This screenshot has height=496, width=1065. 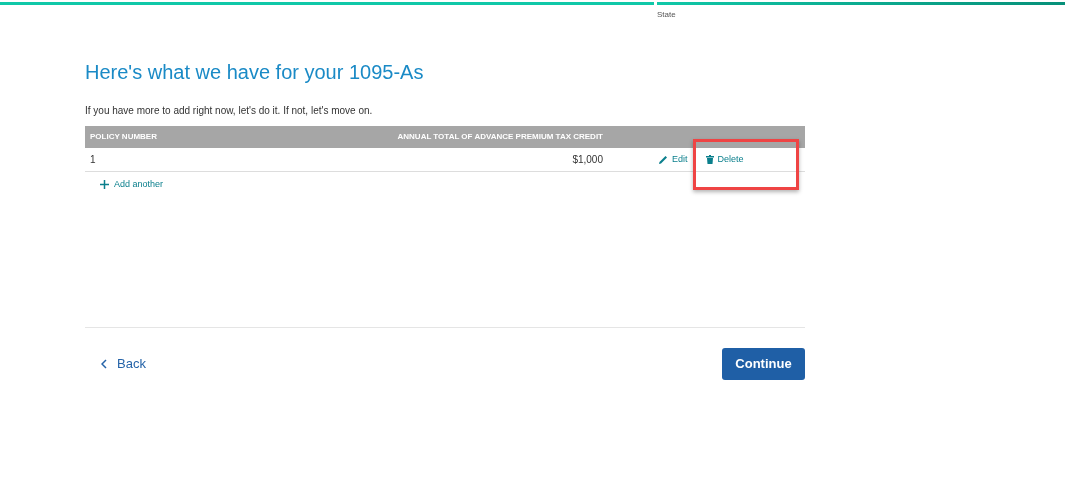 What do you see at coordinates (709, 159) in the screenshot?
I see `trash-icon` at bounding box center [709, 159].